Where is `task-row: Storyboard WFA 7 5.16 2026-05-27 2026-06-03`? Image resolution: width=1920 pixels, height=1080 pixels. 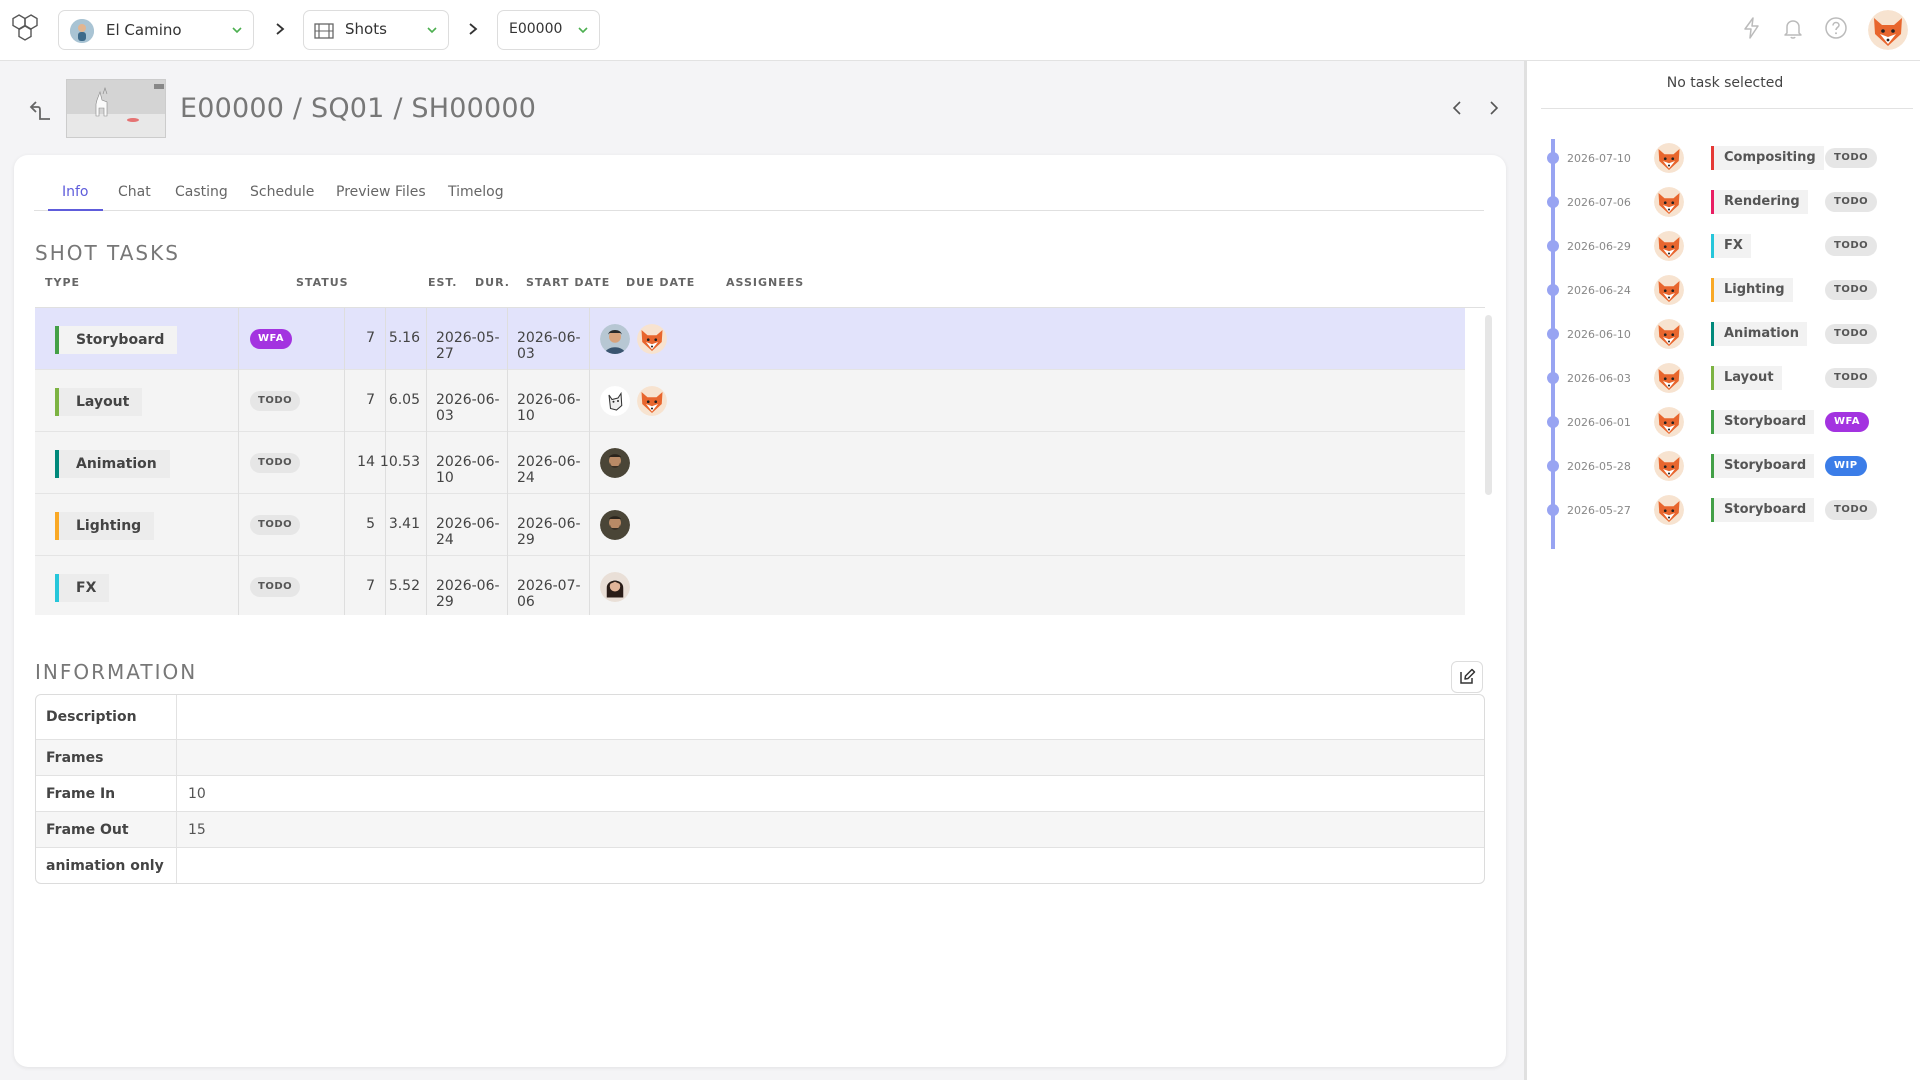
task-row: Storyboard WFA 7 5.16 2026-05-27 2026-06-03 is located at coordinates (750, 339).